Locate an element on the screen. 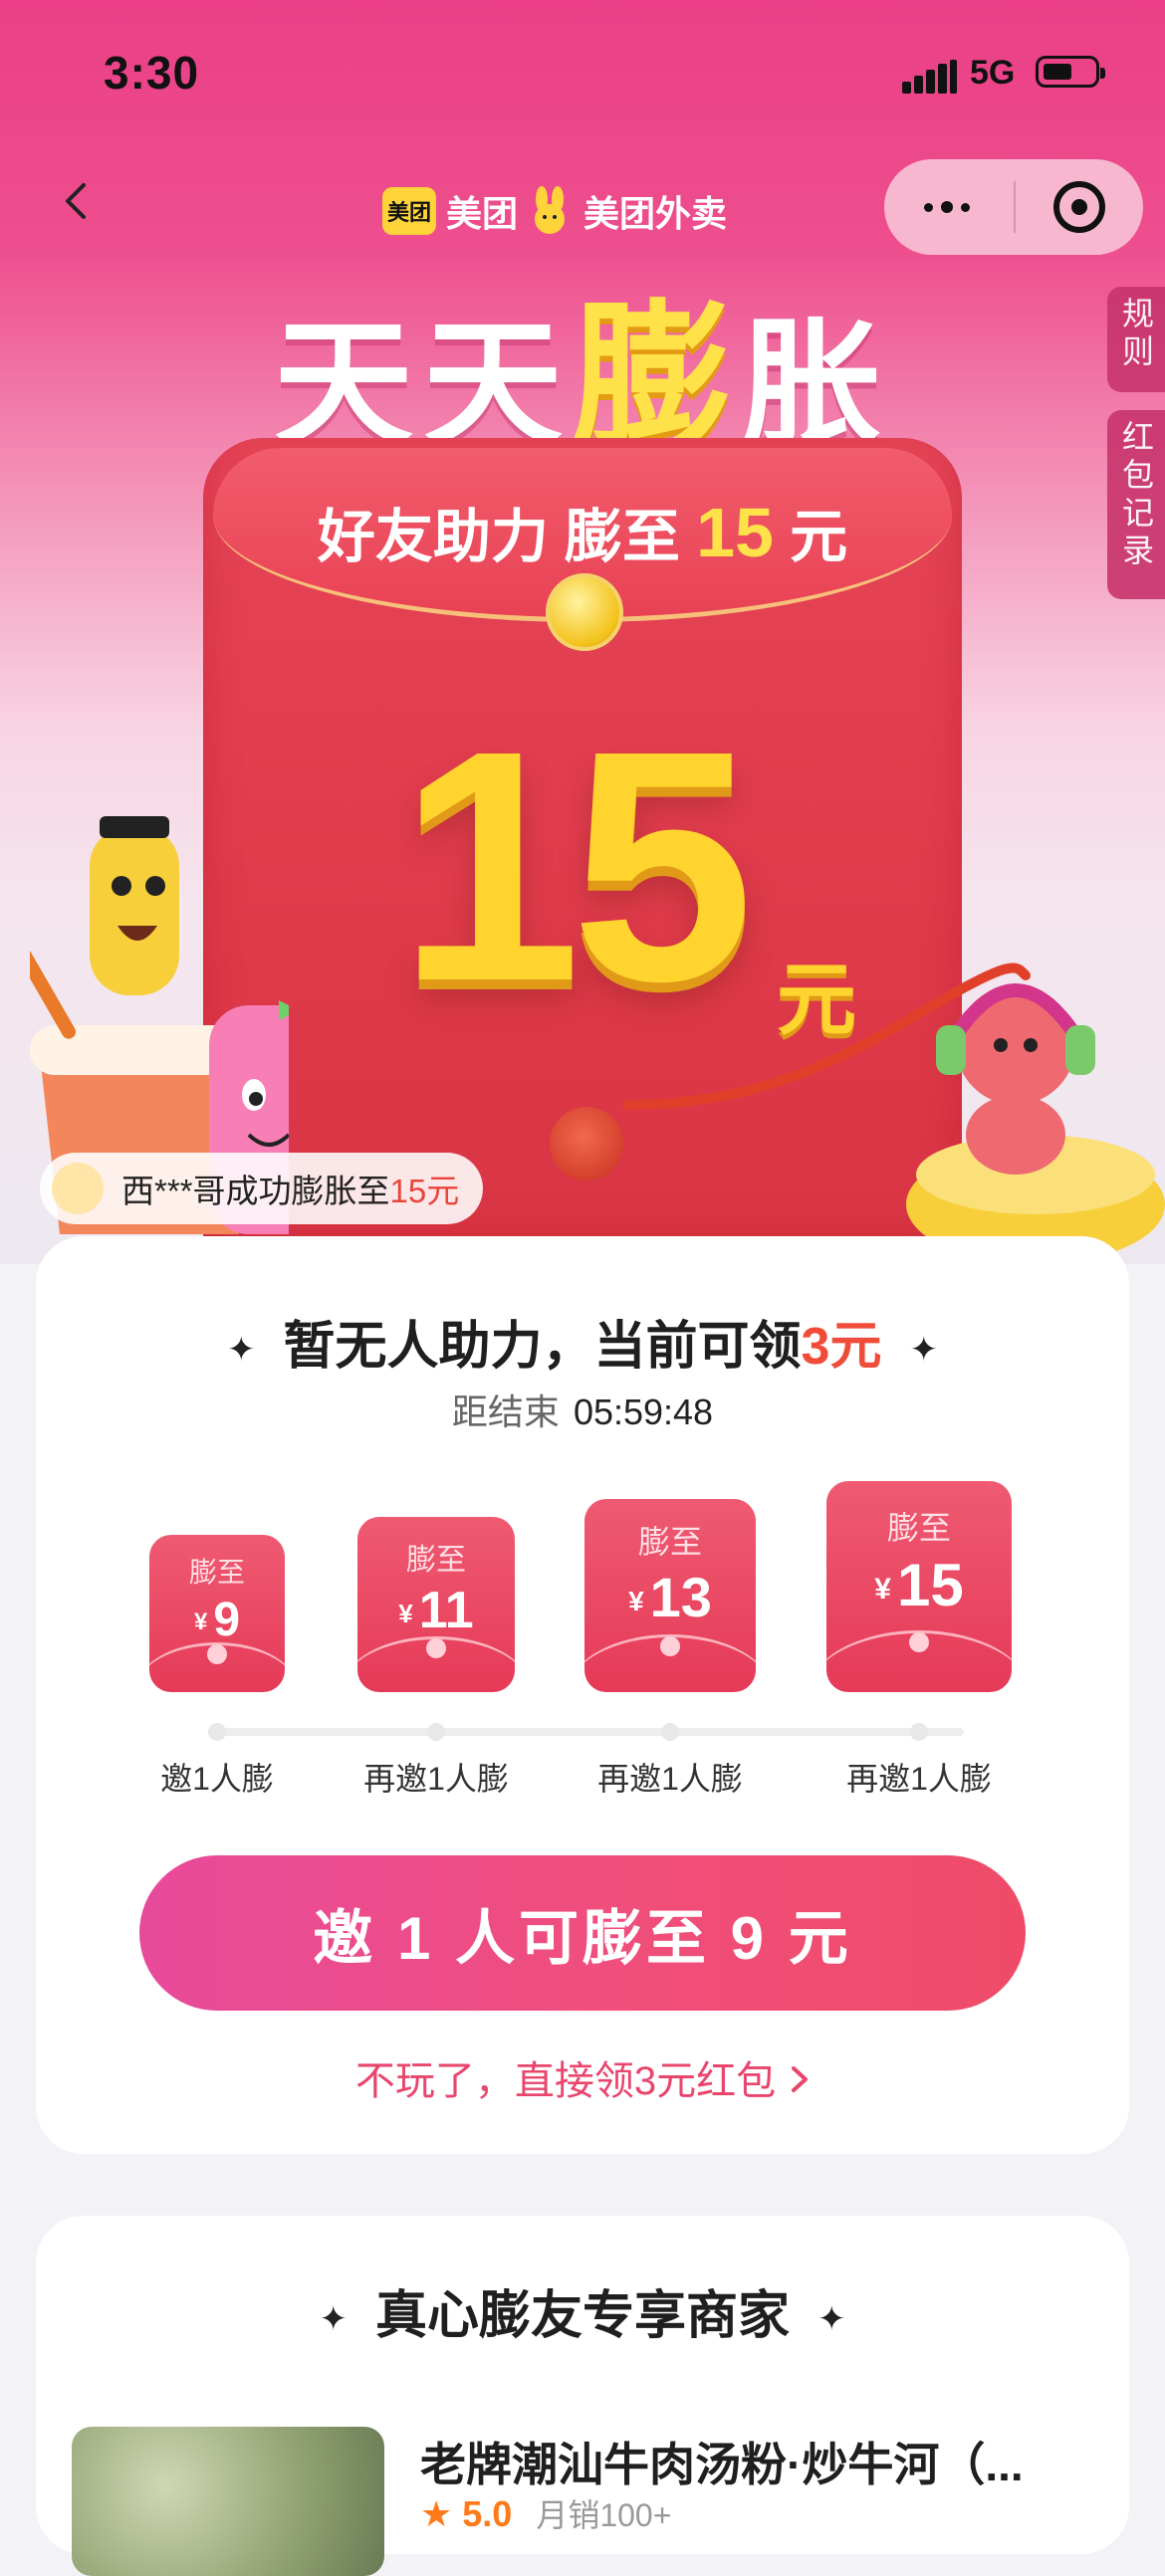 This screenshot has width=1165, height=2576. envelope-button-icon is located at coordinates (587, 1144).